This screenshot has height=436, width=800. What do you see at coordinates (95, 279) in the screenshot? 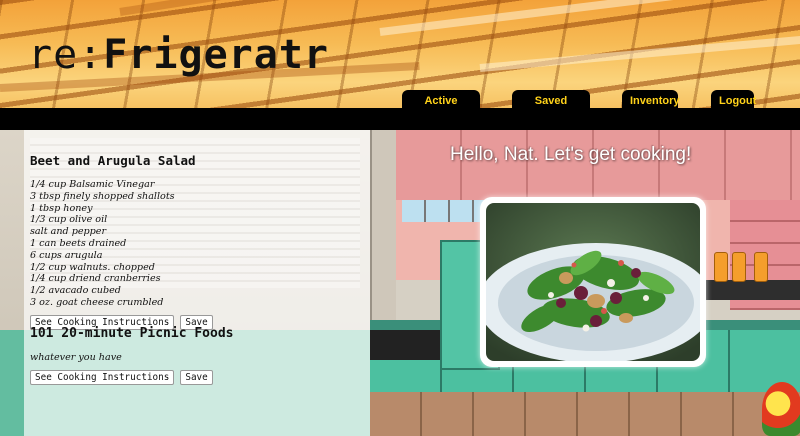
I see `ingredient-item: 1/4 cup driend cranberries` at bounding box center [95, 279].